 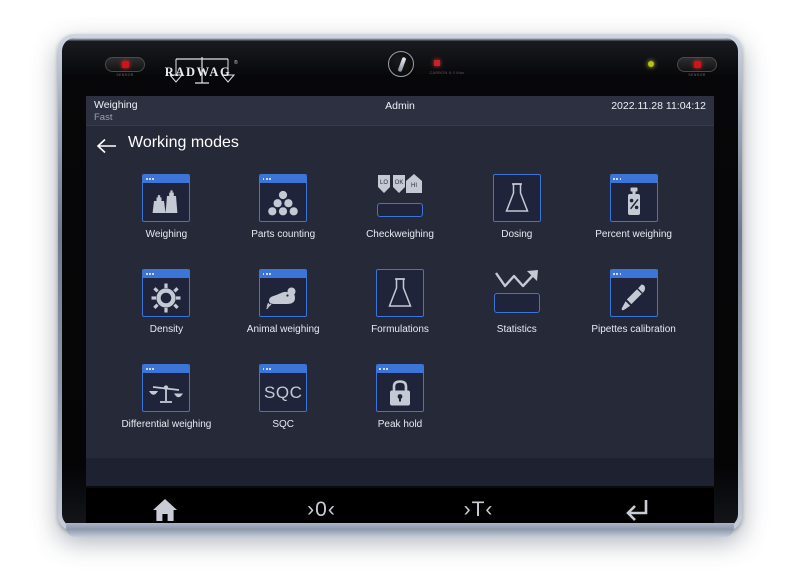 I want to click on mode-label: Parts counting, so click(x=283, y=234).